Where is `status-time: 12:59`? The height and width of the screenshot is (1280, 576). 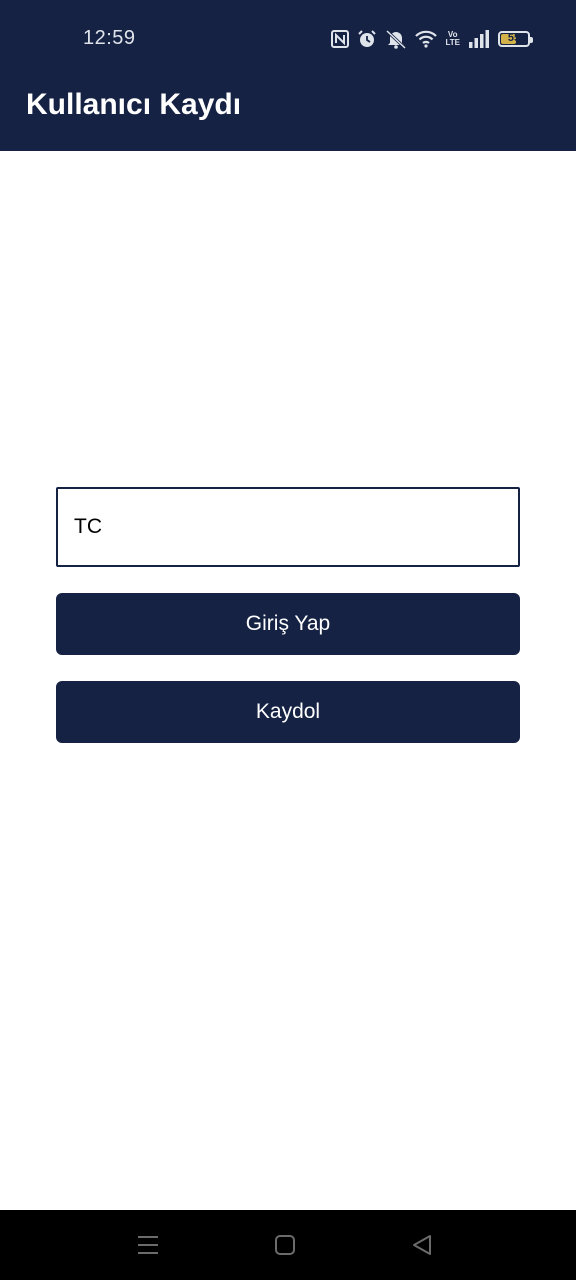 status-time: 12:59 is located at coordinates (109, 38).